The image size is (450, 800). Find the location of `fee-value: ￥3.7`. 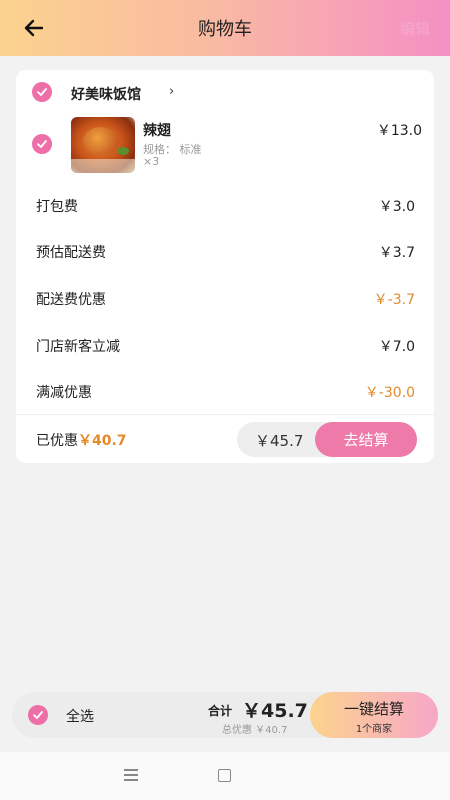

fee-value: ￥3.7 is located at coordinates (396, 253).